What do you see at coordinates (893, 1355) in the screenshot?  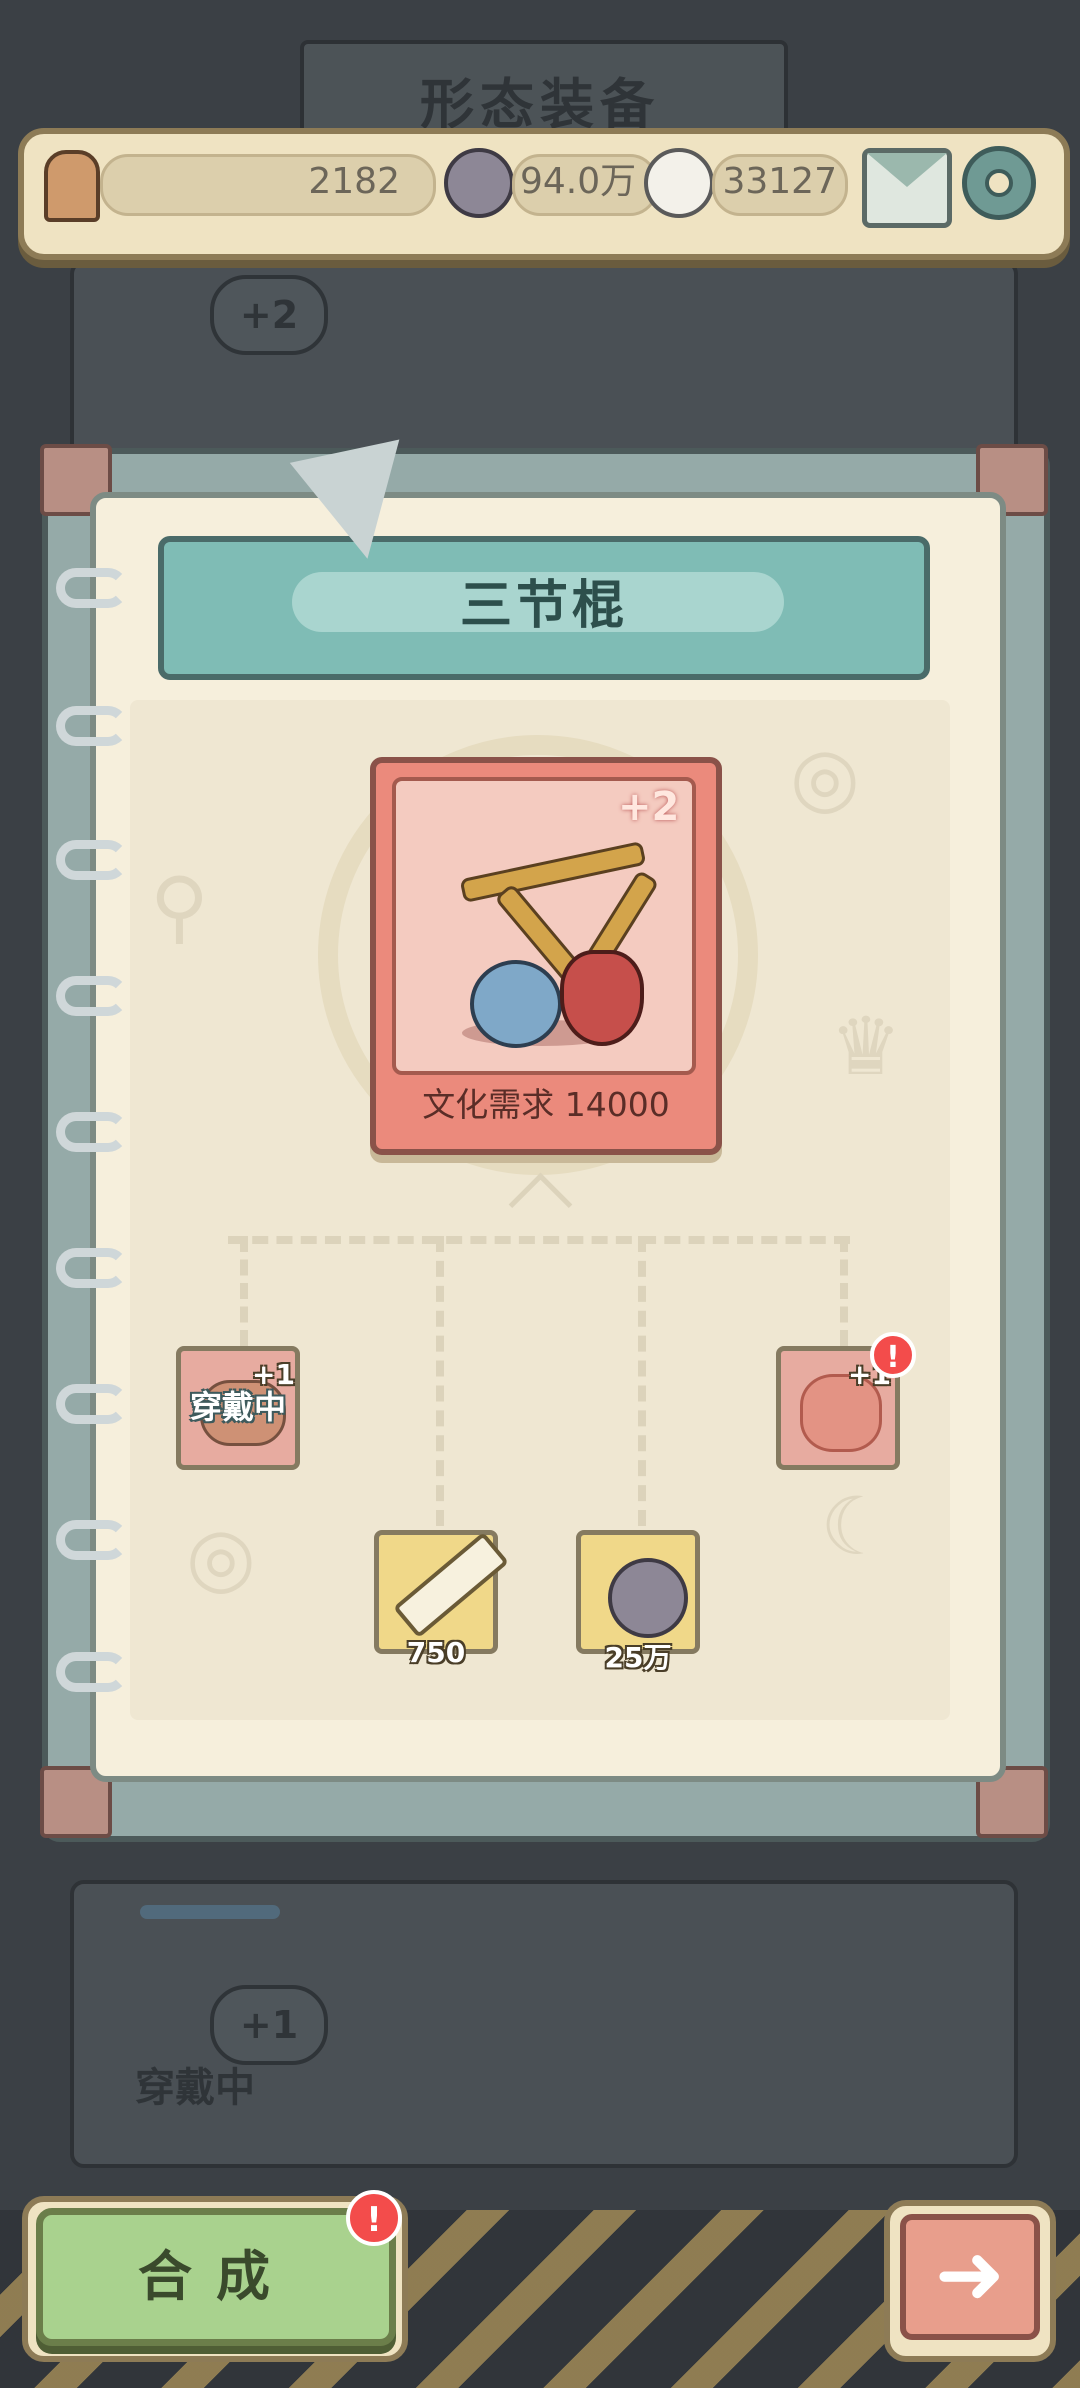 I see `mask-slot-alert-icon: !` at bounding box center [893, 1355].